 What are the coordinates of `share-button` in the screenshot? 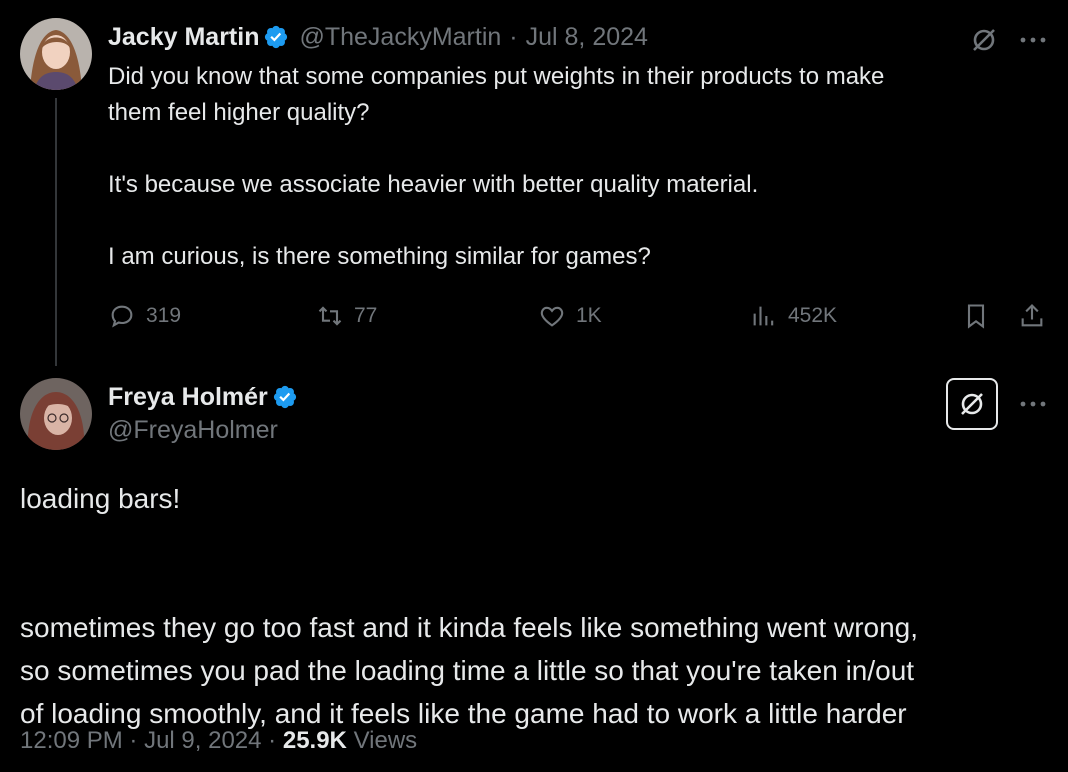 It's located at (1032, 316).